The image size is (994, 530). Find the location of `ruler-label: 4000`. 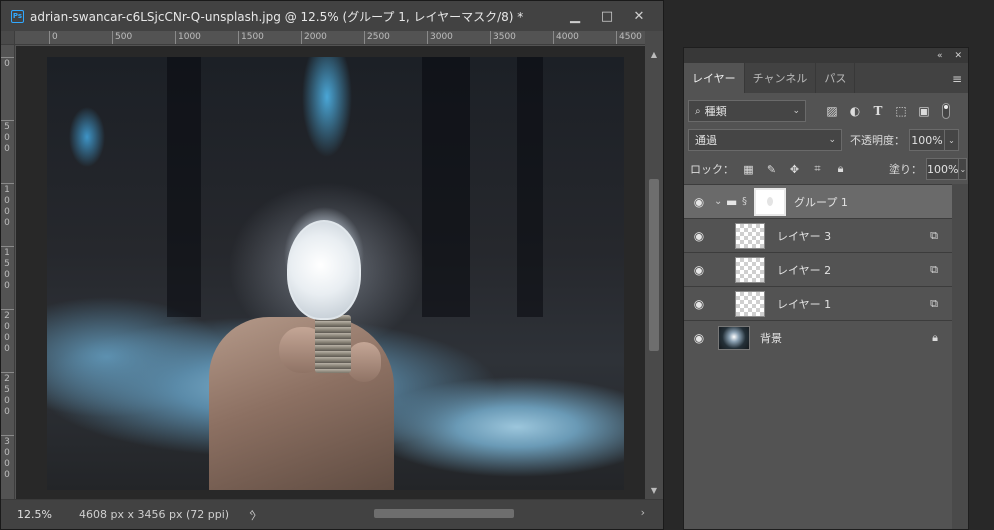

ruler-label: 4000 is located at coordinates (567, 37).